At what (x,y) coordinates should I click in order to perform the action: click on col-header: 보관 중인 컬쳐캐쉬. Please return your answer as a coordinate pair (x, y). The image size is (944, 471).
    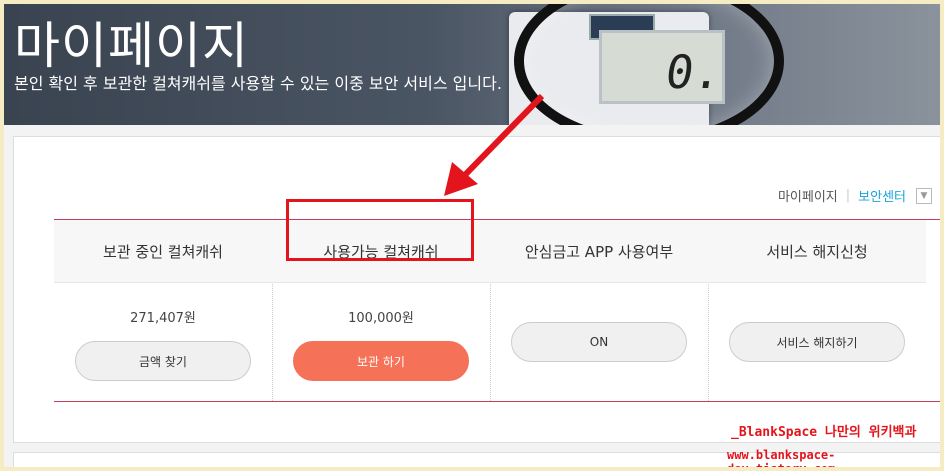
    Looking at the image, I should click on (163, 251).